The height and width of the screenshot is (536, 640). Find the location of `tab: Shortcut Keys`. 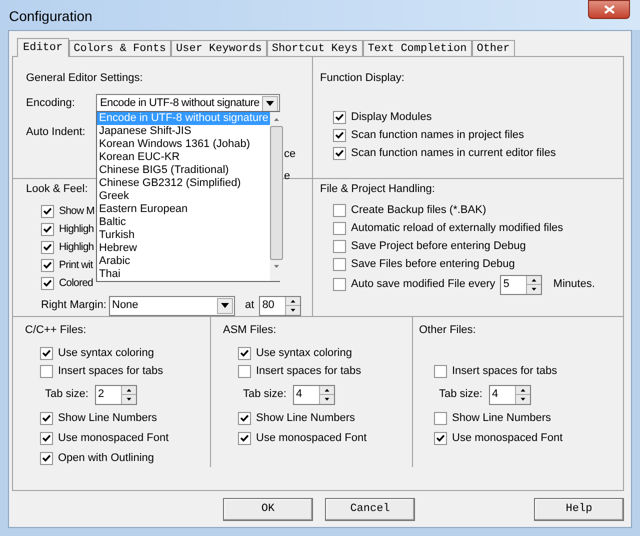

tab: Shortcut Keys is located at coordinates (314, 48).